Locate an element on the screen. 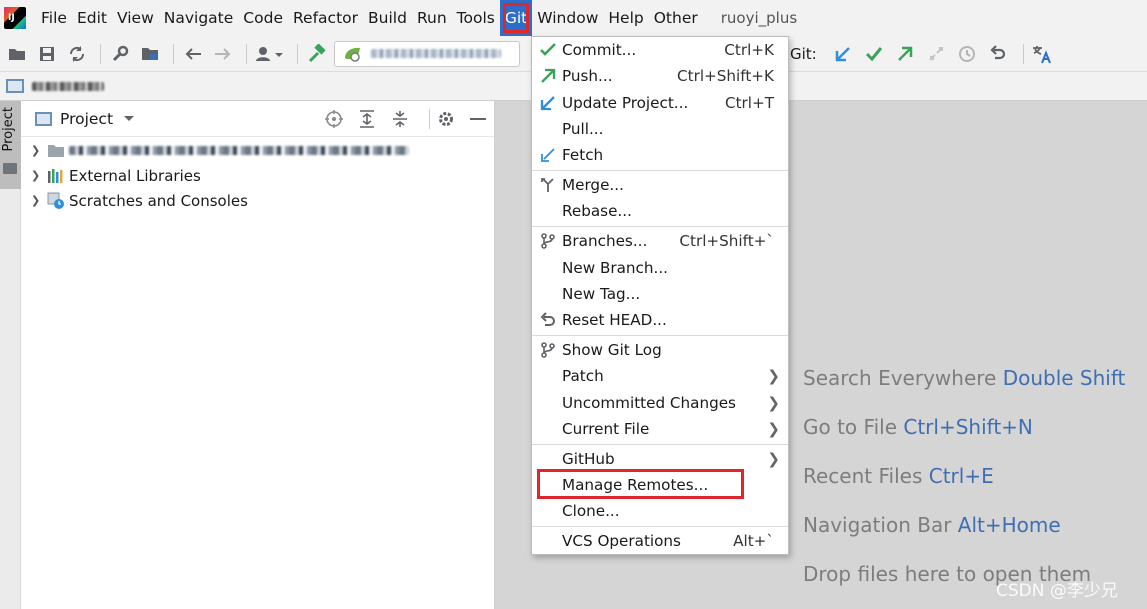  git-menu-shortcut: Ctrl+T is located at coordinates (749, 103).